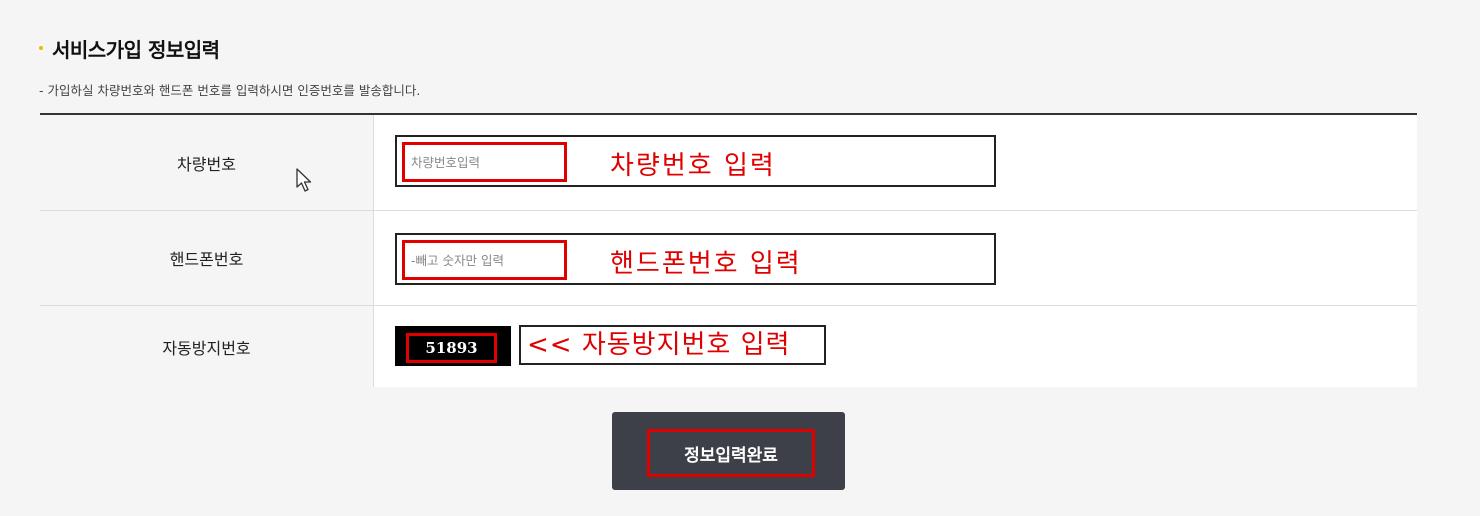 Image resolution: width=1480 pixels, height=516 pixels. I want to click on phone-number-annotation-box: 핸드폰번호 입력, so click(695, 259).